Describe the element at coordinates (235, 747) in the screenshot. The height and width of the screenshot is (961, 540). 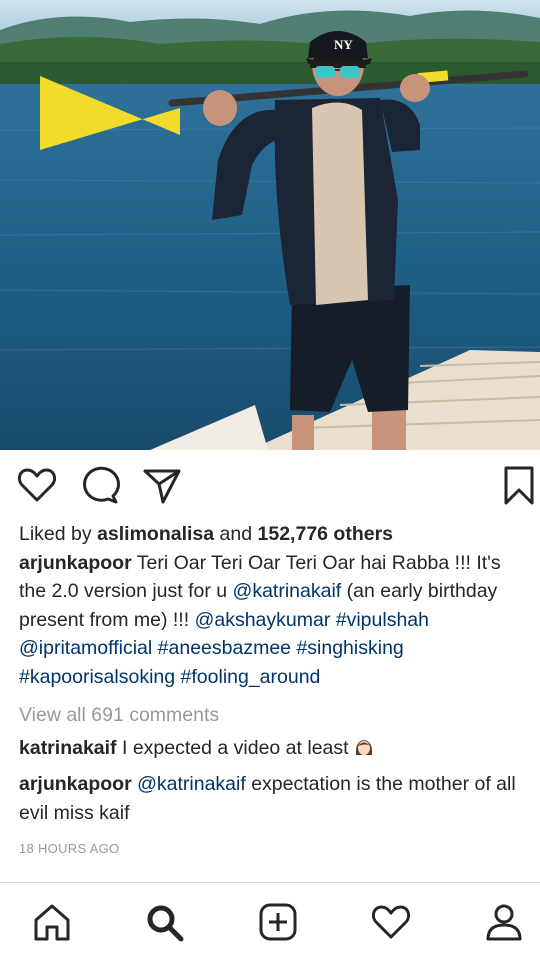
I see `comment-text: I expected a video at least` at that location.